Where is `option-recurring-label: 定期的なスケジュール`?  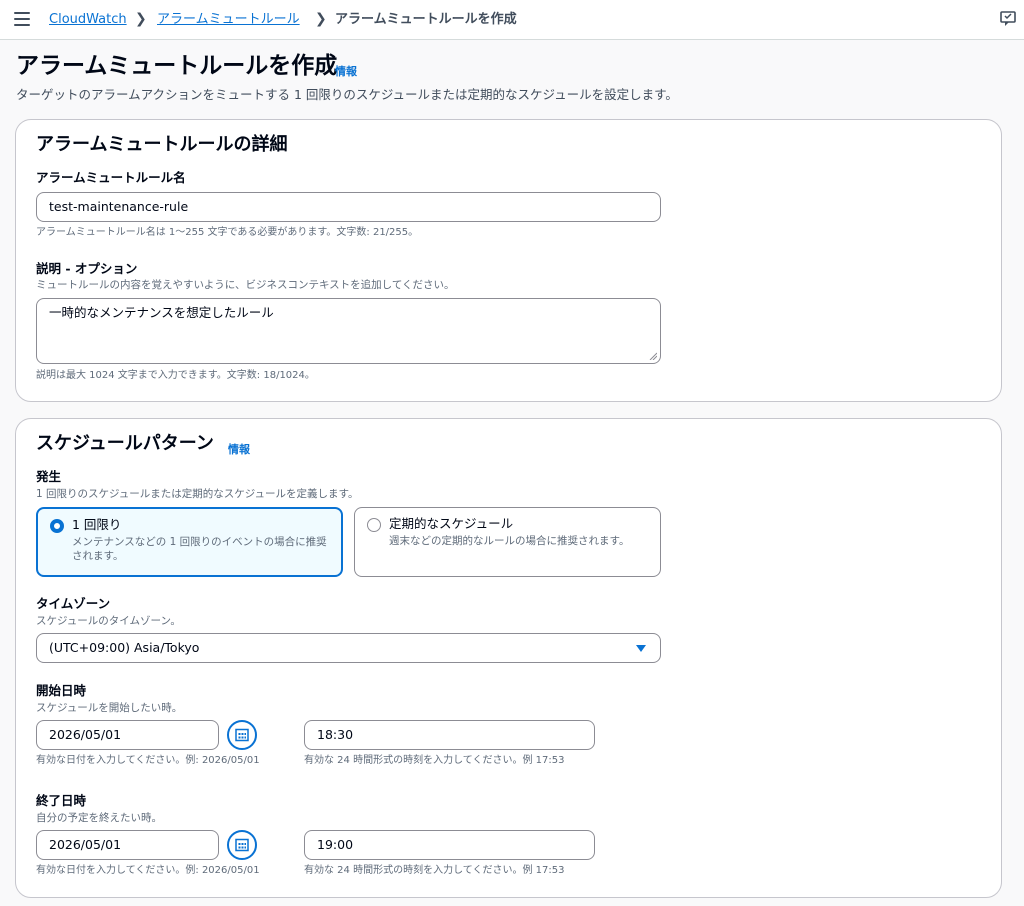 option-recurring-label: 定期的なスケジュール is located at coordinates (451, 523).